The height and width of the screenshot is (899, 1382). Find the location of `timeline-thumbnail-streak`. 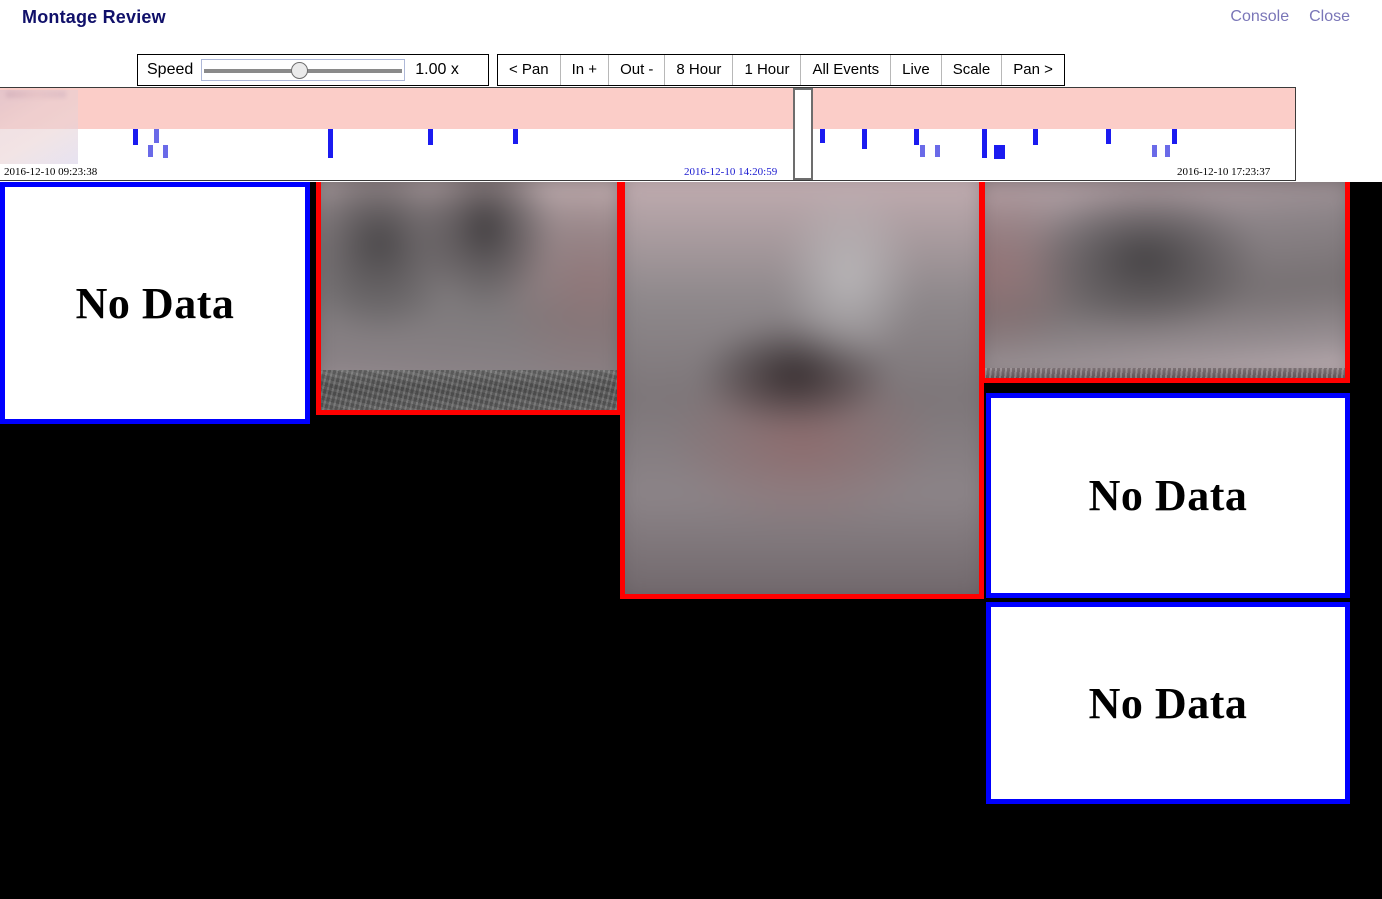

timeline-thumbnail-streak is located at coordinates (36, 94).